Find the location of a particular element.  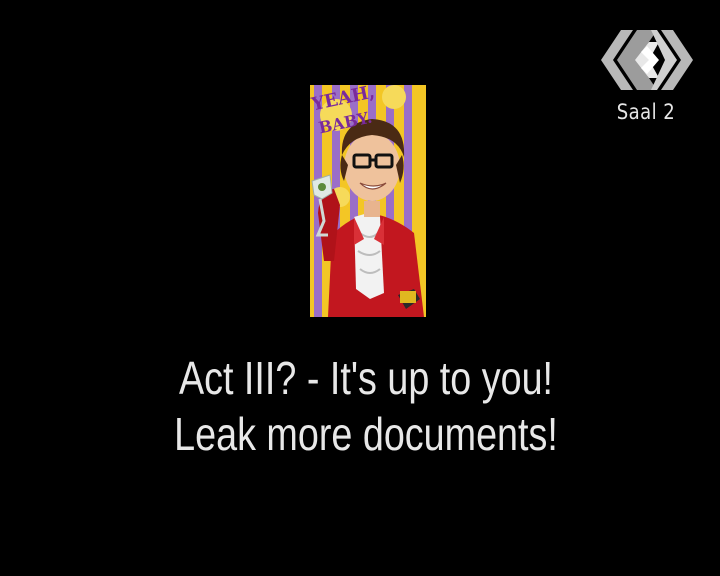

caption-line-1: Act III? - It's up to you! is located at coordinates (366, 378).